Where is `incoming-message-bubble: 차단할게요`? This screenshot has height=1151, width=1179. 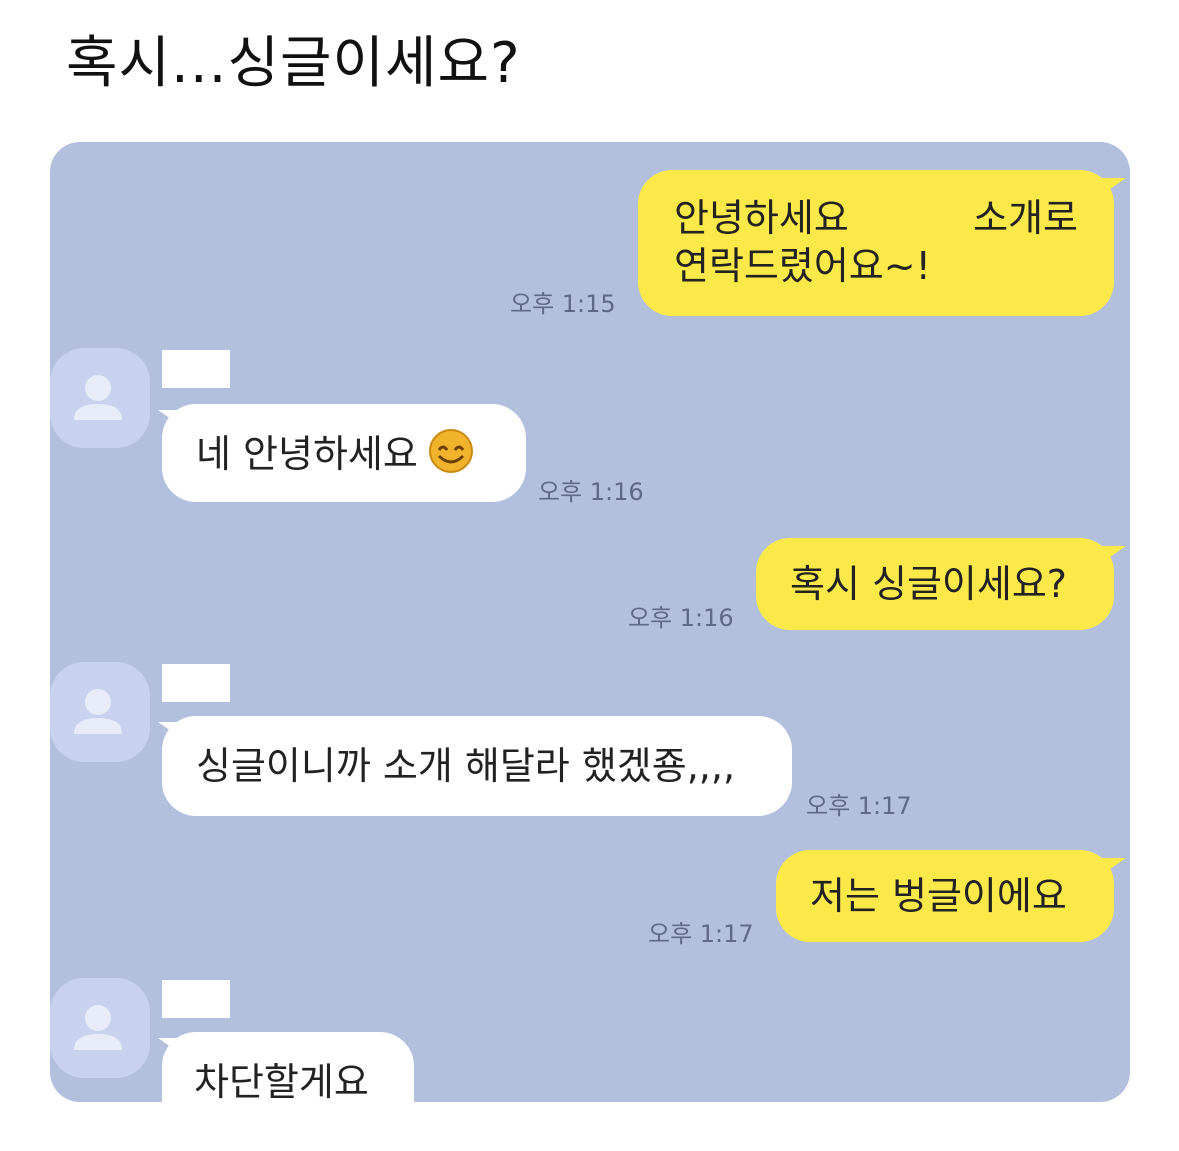 incoming-message-bubble: 차단할게요 is located at coordinates (288, 1067).